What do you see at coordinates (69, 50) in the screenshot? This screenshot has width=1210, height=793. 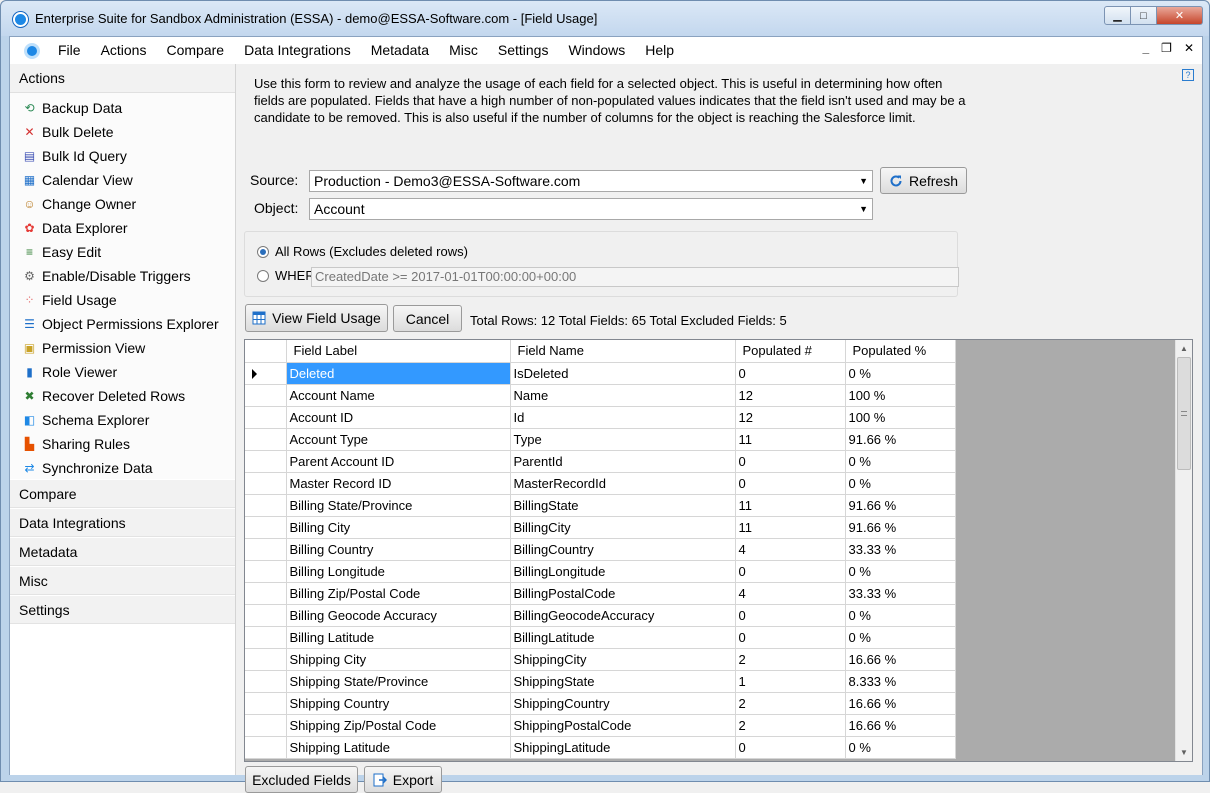 I see `menu-file: File` at bounding box center [69, 50].